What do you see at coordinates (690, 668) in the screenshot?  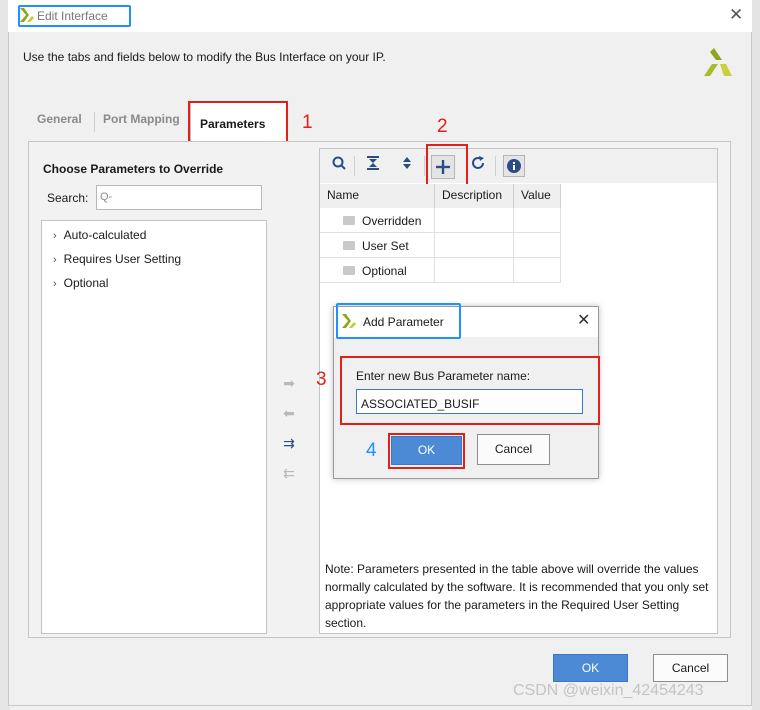 I see `footer-cancel-button: Cancel` at bounding box center [690, 668].